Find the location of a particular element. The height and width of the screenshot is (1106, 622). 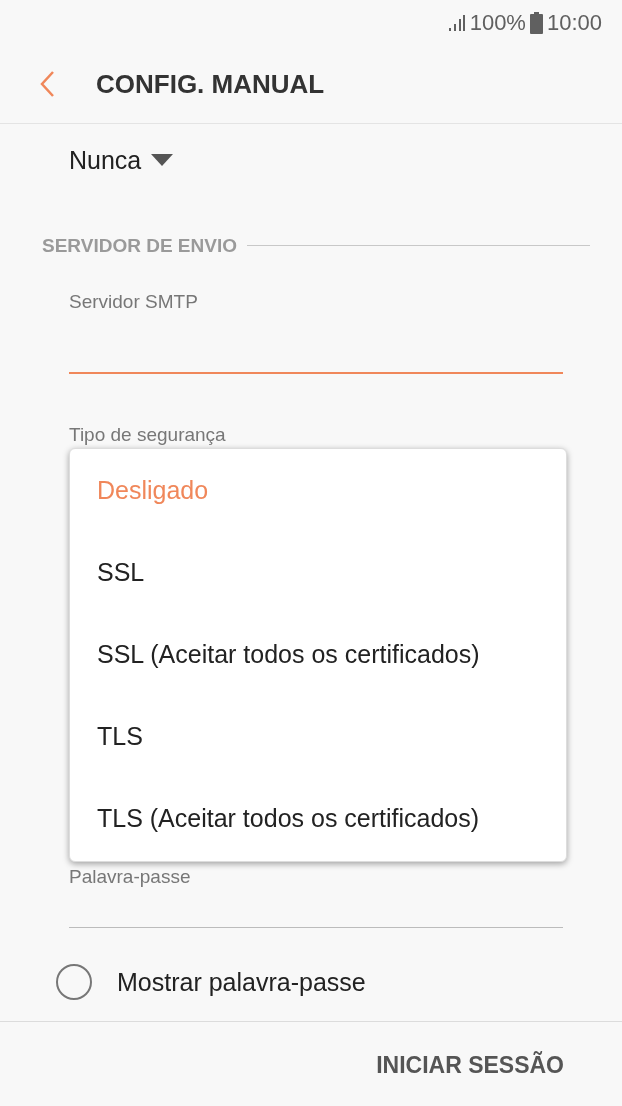

field-label: Tipo de segurança is located at coordinates (148, 434).